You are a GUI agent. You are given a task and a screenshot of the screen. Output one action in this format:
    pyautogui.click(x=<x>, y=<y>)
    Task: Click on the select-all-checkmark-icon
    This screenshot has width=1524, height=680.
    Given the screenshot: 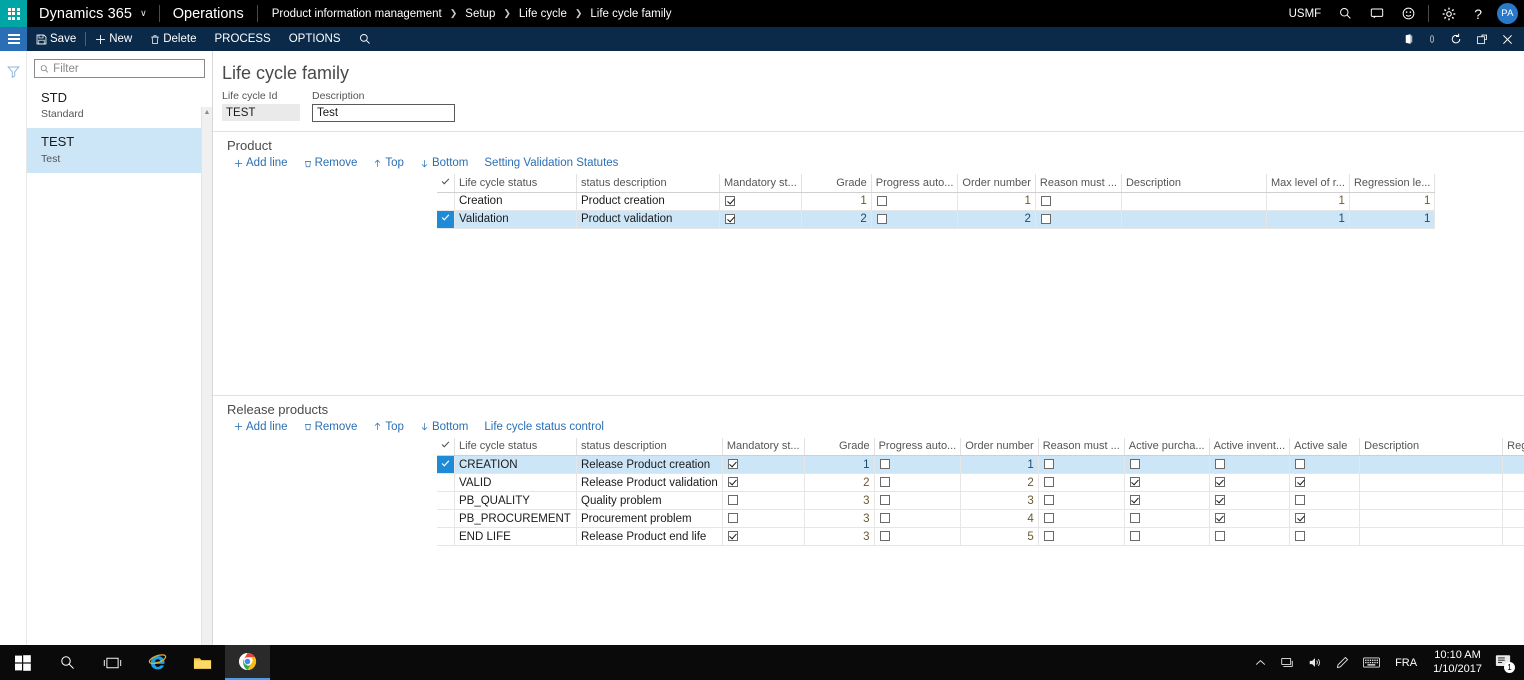 What is the action you would take?
    pyautogui.click(x=446, y=183)
    